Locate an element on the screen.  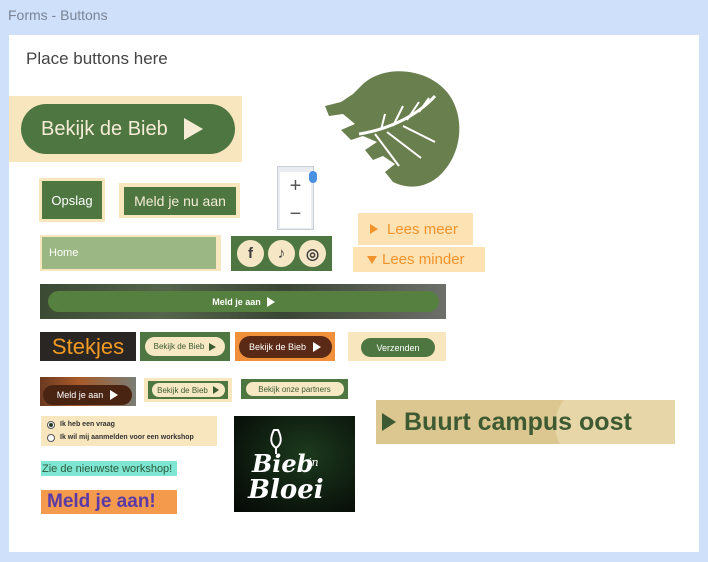
meld-je-aan-big-button: Meld je aan! is located at coordinates (109, 502).